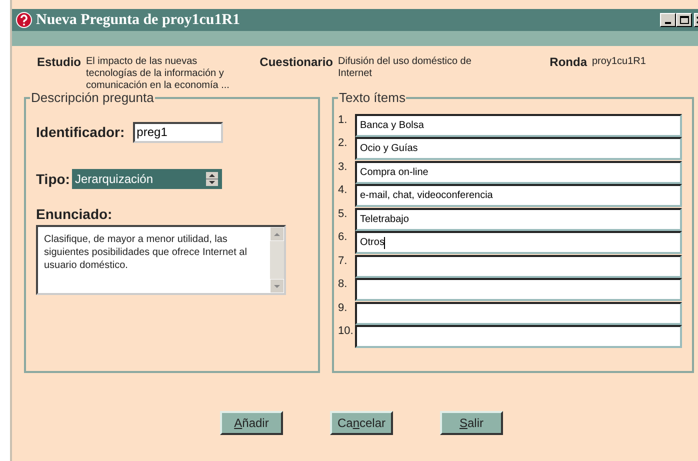 The width and height of the screenshot is (698, 461). What do you see at coordinates (24, 20) in the screenshot?
I see `help-icon` at bounding box center [24, 20].